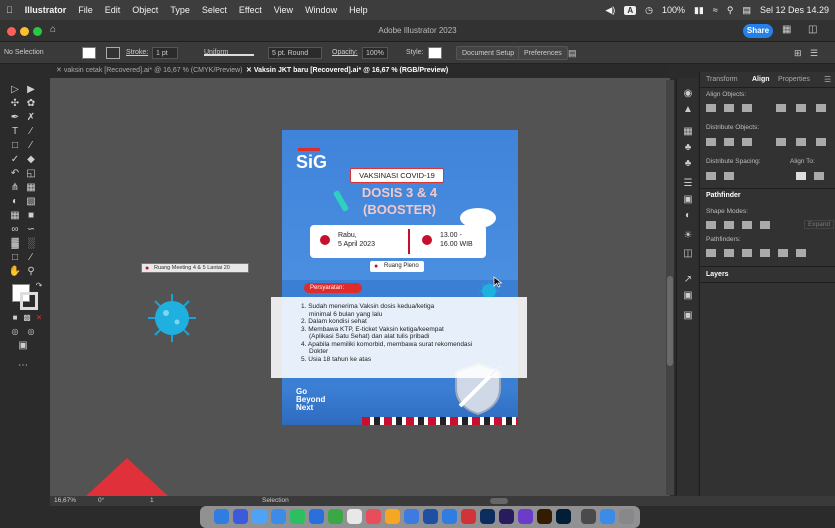 This screenshot has height=528, width=835. What do you see at coordinates (801, 108) in the screenshot?
I see `align-vertical-center-icon` at bounding box center [801, 108].